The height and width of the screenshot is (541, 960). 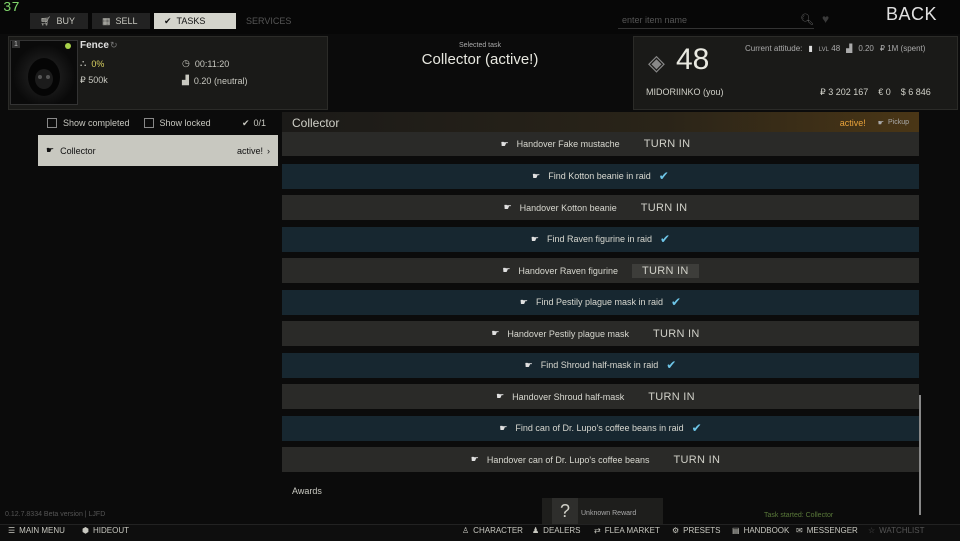 What do you see at coordinates (799, 530) in the screenshot?
I see `messenger-icon: ✉` at bounding box center [799, 530].